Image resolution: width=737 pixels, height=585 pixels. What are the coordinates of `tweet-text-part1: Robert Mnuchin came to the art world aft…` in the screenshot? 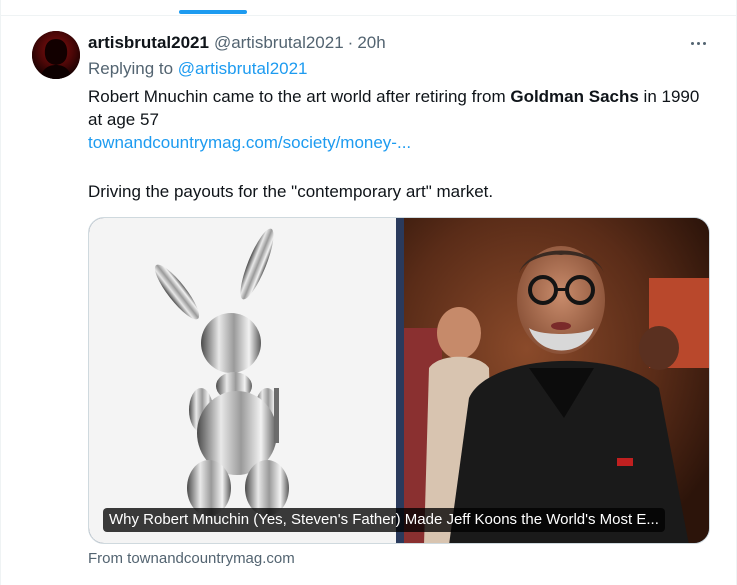 It's located at (299, 96).